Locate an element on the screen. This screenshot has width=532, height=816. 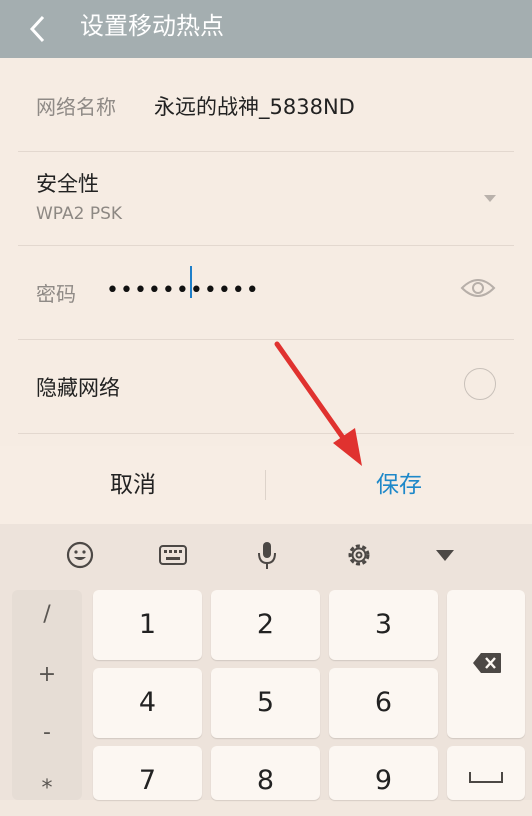
digit-key: 8 is located at coordinates (265, 773).